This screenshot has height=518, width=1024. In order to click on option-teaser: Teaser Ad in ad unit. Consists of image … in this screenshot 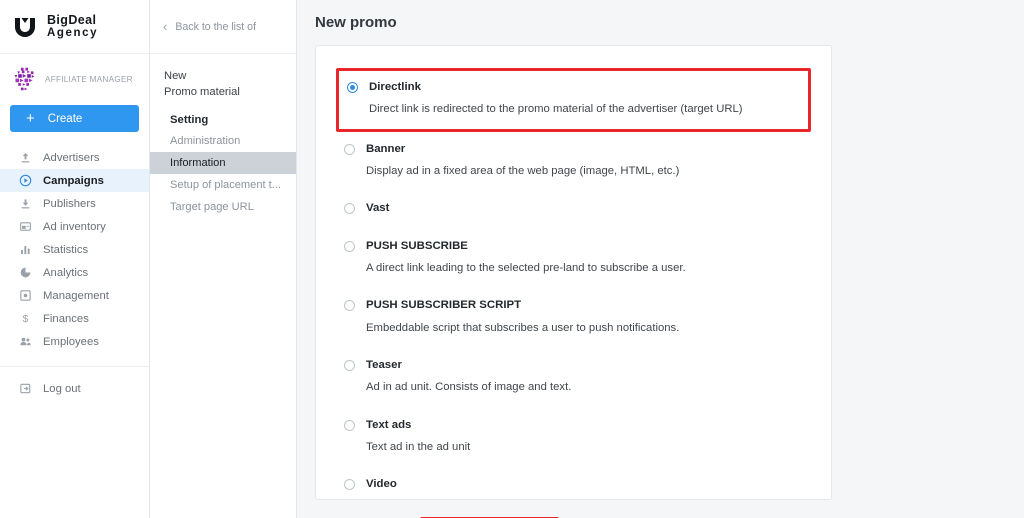, I will do `click(573, 377)`.